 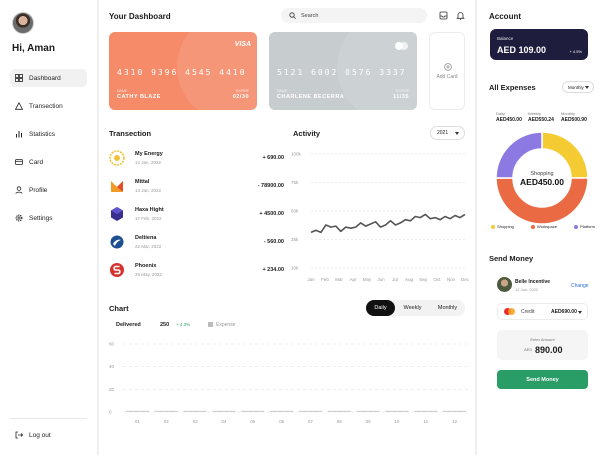 What do you see at coordinates (542, 345) in the screenshot?
I see `amount-input: Enter Amount AED 890.00` at bounding box center [542, 345].